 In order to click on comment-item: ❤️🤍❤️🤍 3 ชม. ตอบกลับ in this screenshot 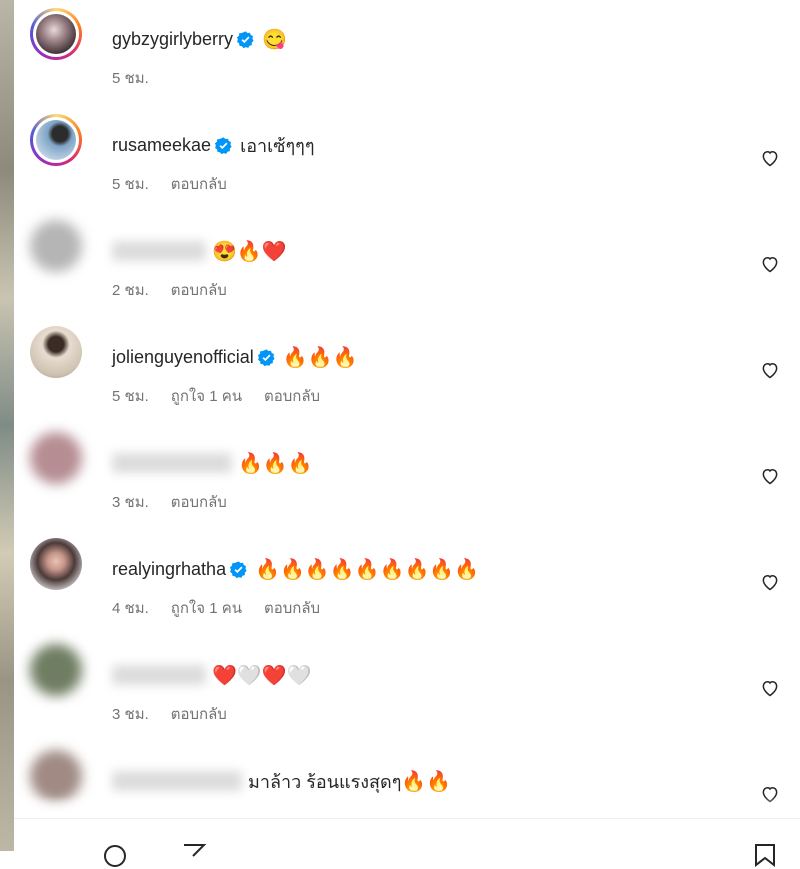, I will do `click(407, 689)`.